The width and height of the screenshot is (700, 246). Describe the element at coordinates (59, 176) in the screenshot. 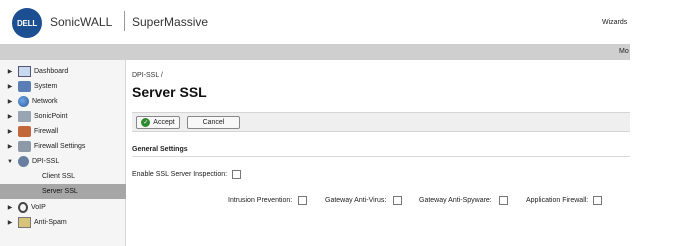

I see `sidebar-subitem-label: Client SSL` at that location.